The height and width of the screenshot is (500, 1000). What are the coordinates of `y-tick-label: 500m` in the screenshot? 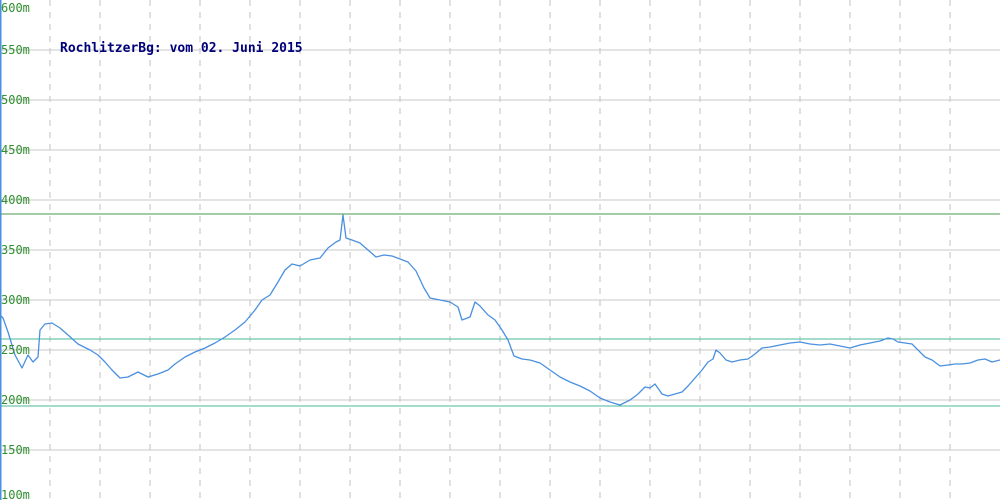 It's located at (15, 100).